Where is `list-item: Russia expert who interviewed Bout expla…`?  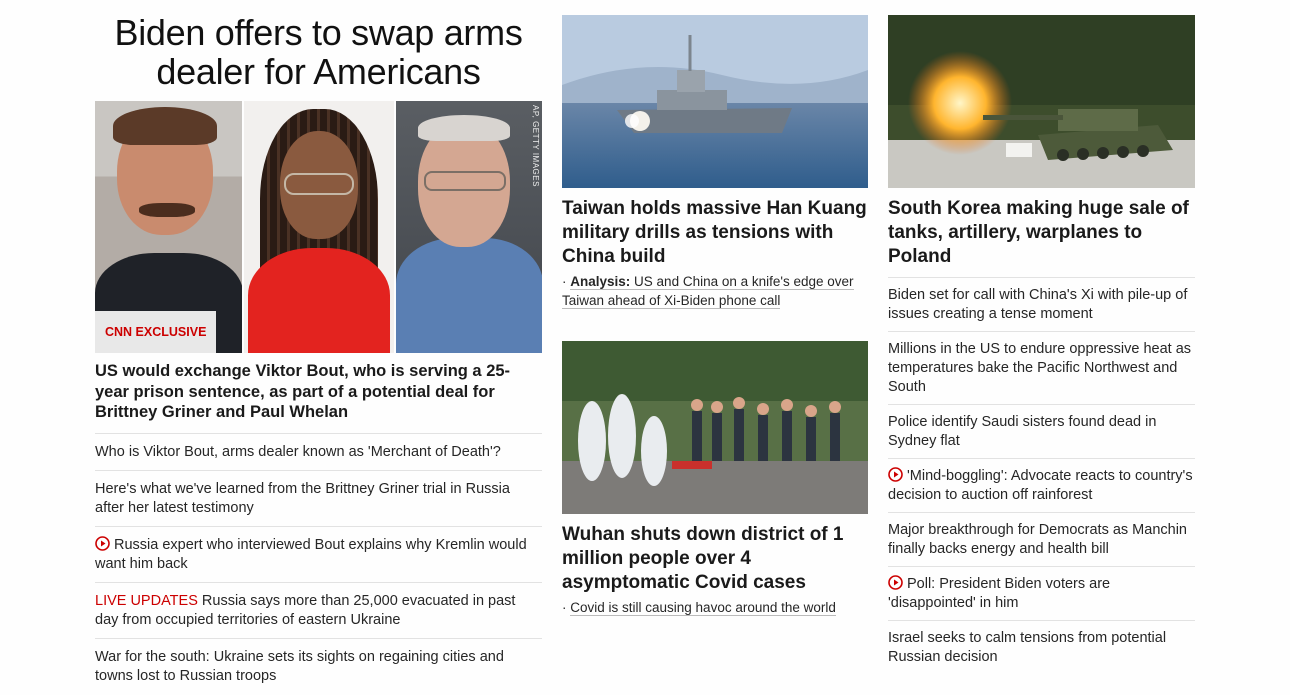 list-item: Russia expert who interviewed Bout expla… is located at coordinates (318, 553).